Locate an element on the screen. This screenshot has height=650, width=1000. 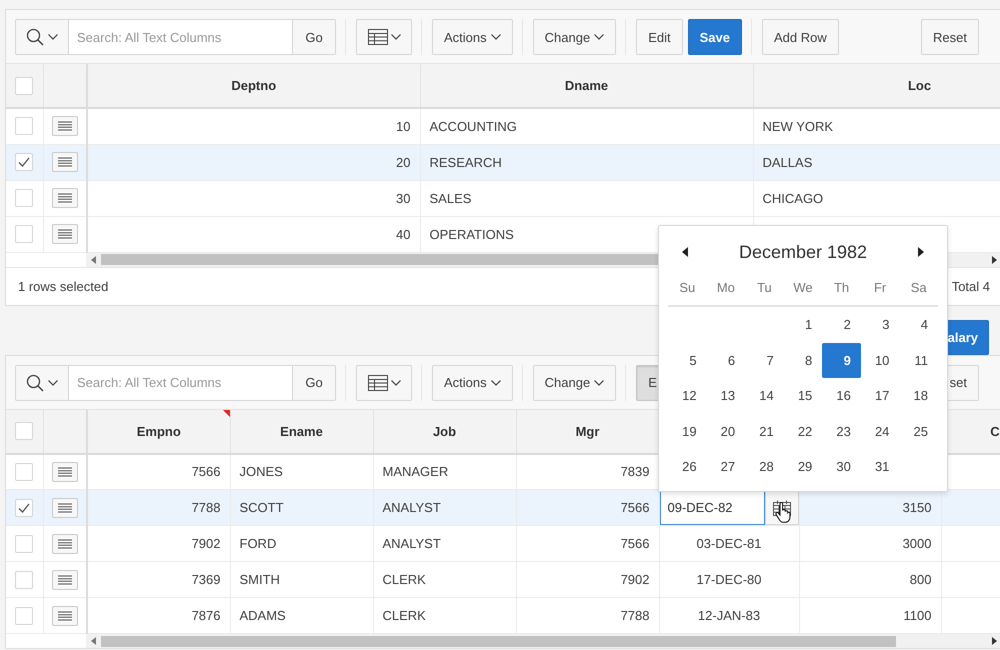
toolbar-button: Add Row is located at coordinates (800, 37).